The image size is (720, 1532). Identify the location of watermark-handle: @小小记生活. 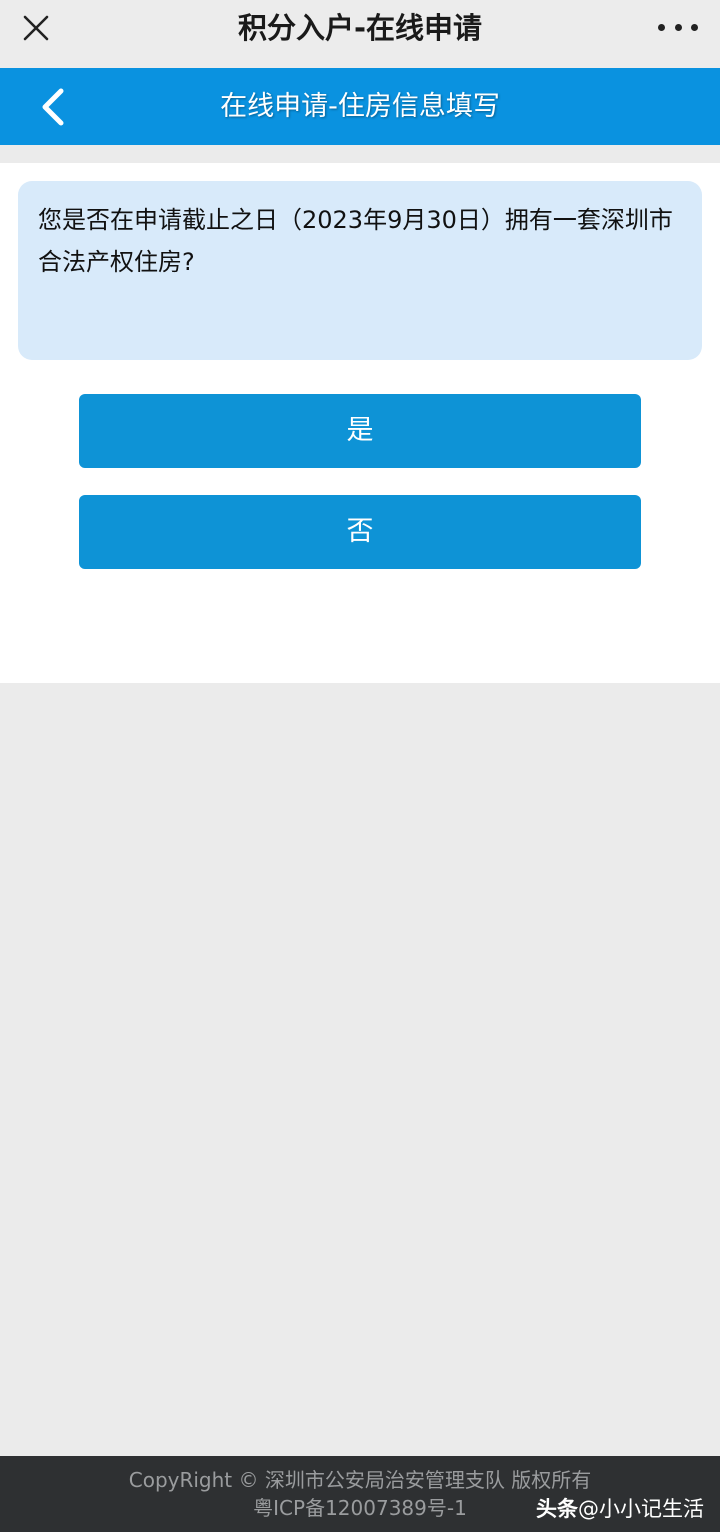
(641, 1509).